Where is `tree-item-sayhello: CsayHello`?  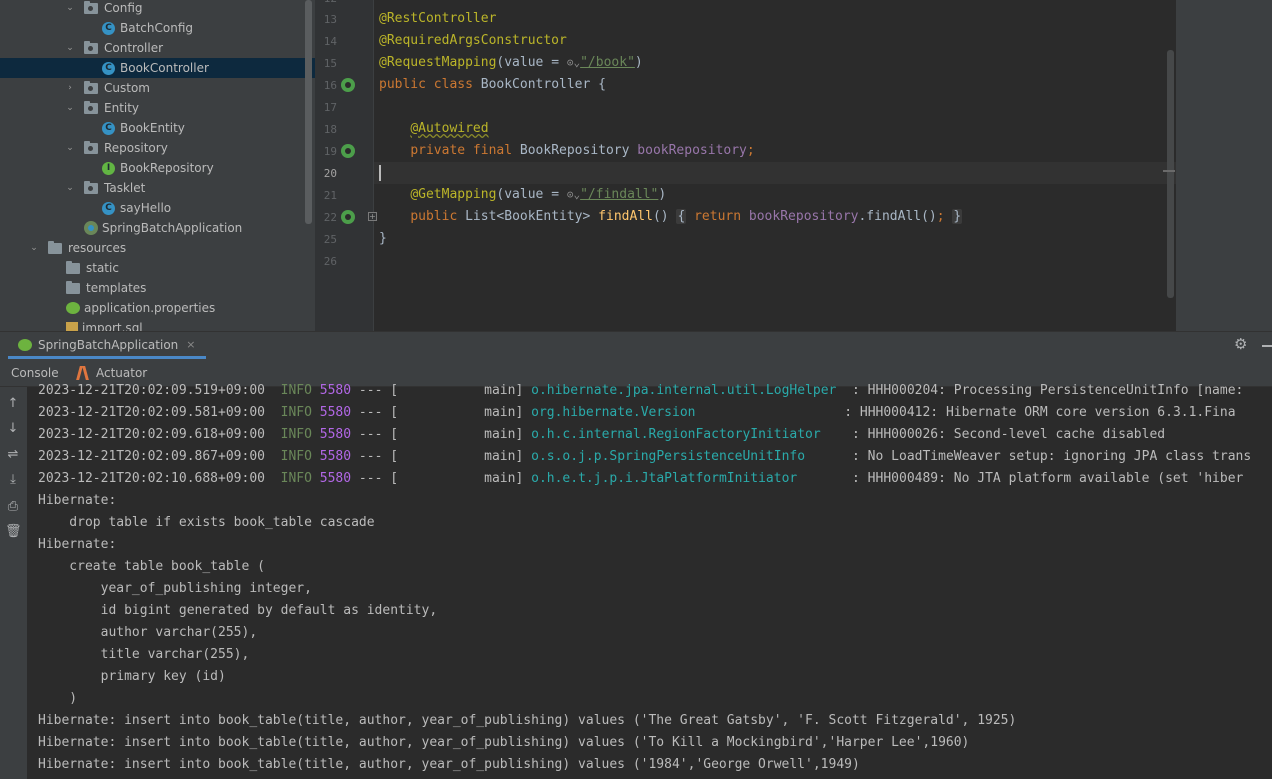
tree-item-sayhello: CsayHello is located at coordinates (157, 208).